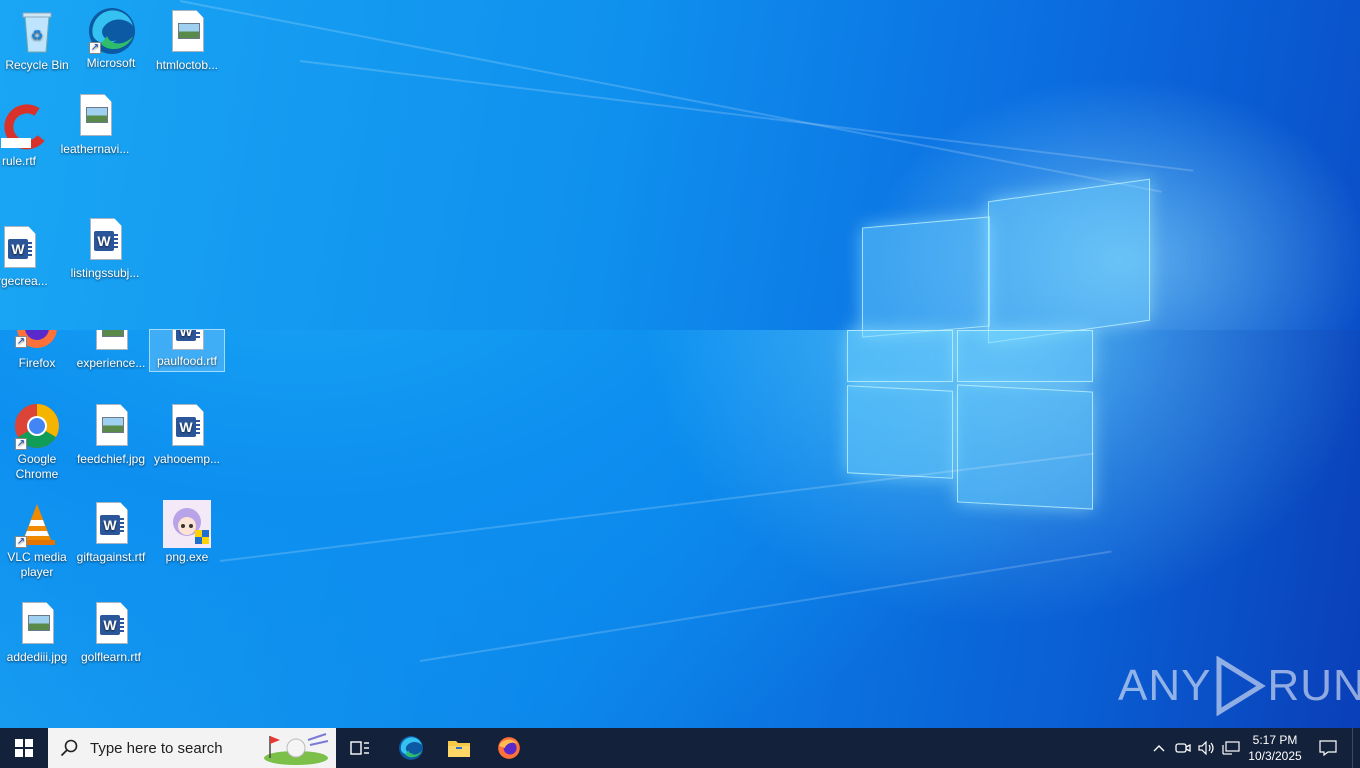 This screenshot has width=1360, height=768. I want to click on desktop-icon-label: Recycle Bin, so click(37, 65).